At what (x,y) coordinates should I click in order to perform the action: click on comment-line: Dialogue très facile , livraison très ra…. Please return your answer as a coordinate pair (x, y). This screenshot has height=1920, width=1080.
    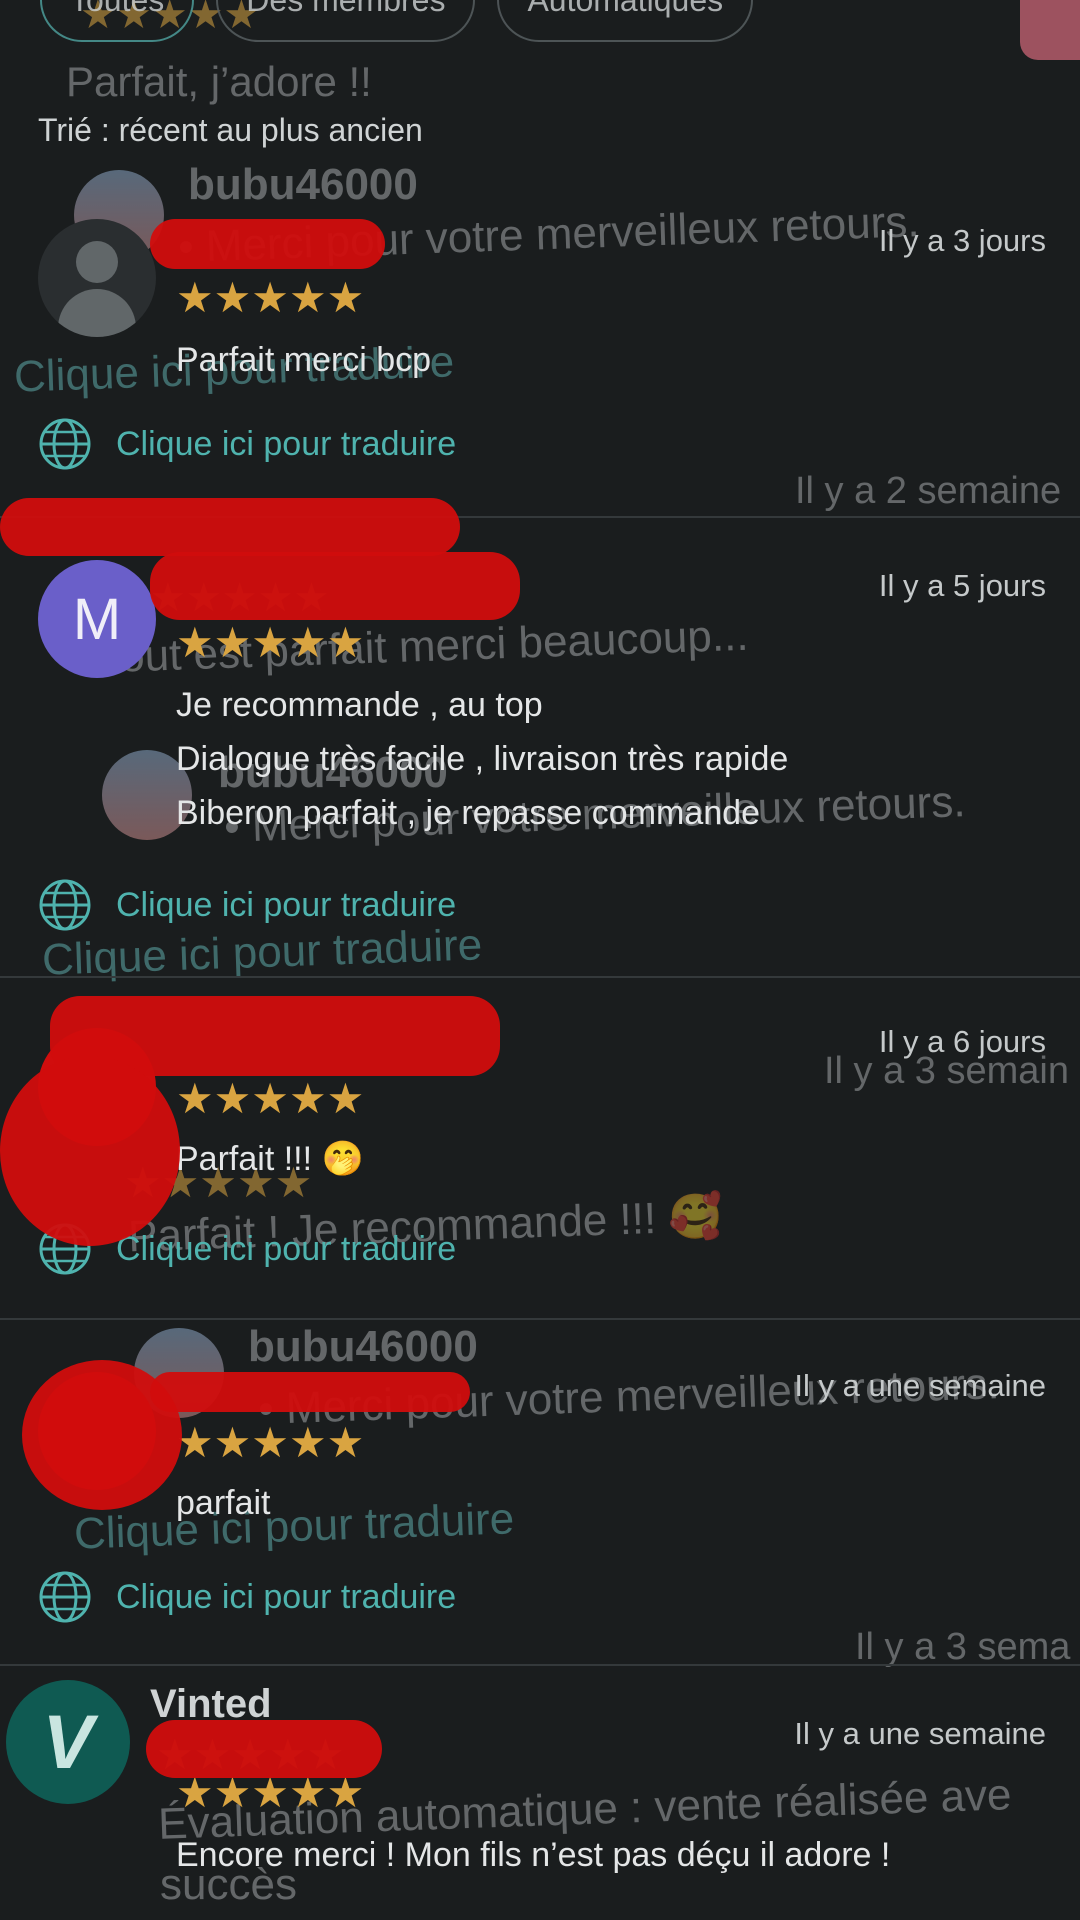
    Looking at the image, I should click on (482, 759).